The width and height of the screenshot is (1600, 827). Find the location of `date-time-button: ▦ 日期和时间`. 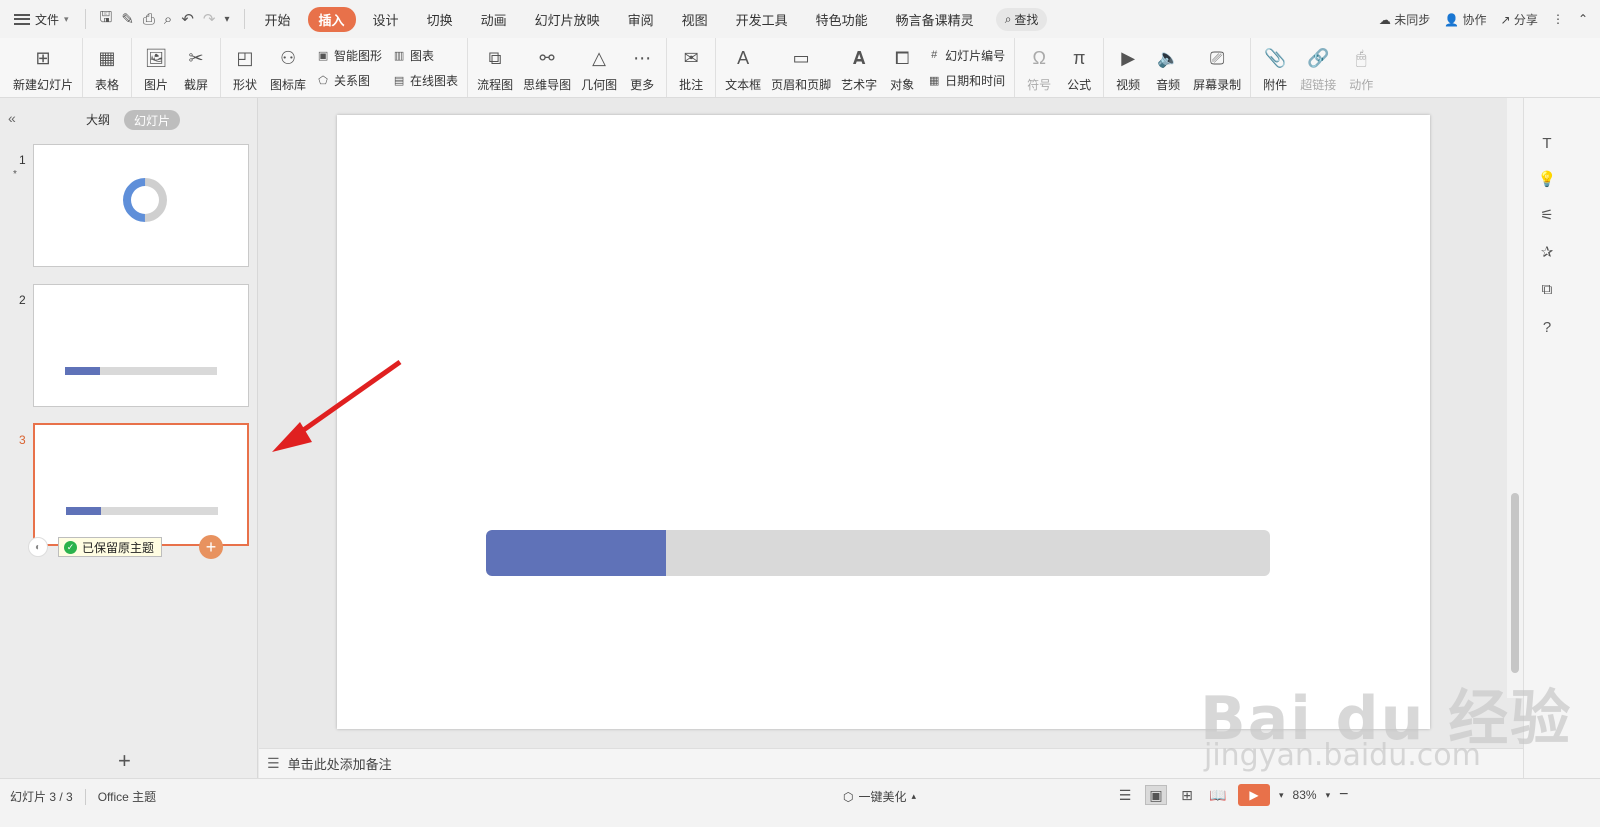

date-time-button: ▦ 日期和时间 is located at coordinates (966, 80).